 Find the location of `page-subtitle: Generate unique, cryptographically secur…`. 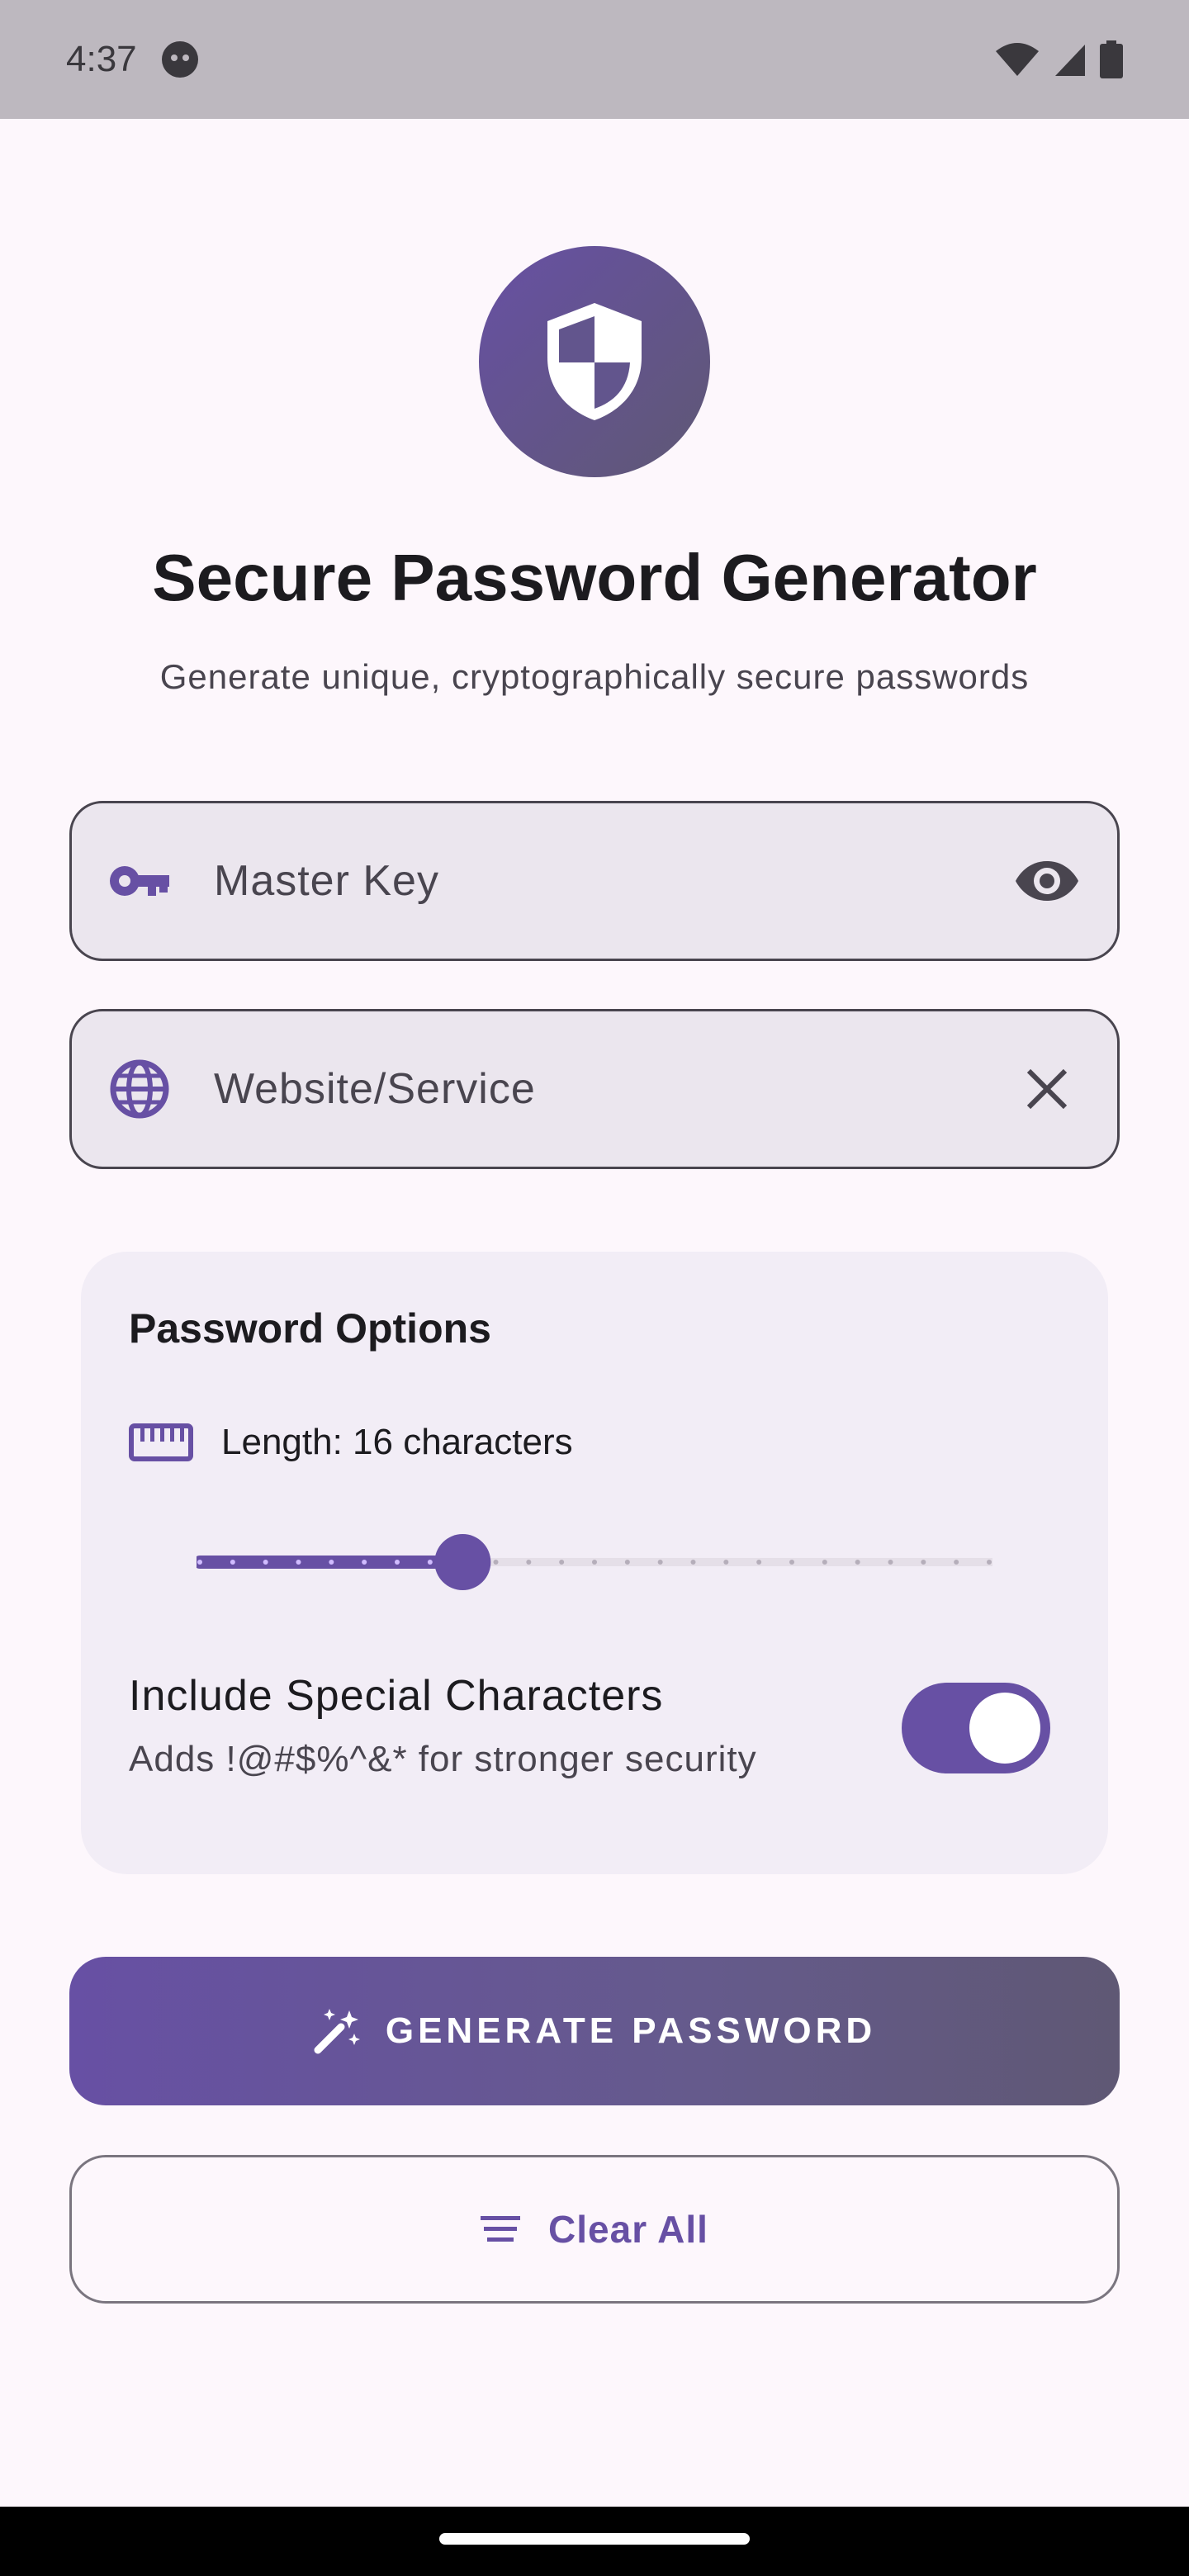

page-subtitle: Generate unique, cryptographically secur… is located at coordinates (594, 676).